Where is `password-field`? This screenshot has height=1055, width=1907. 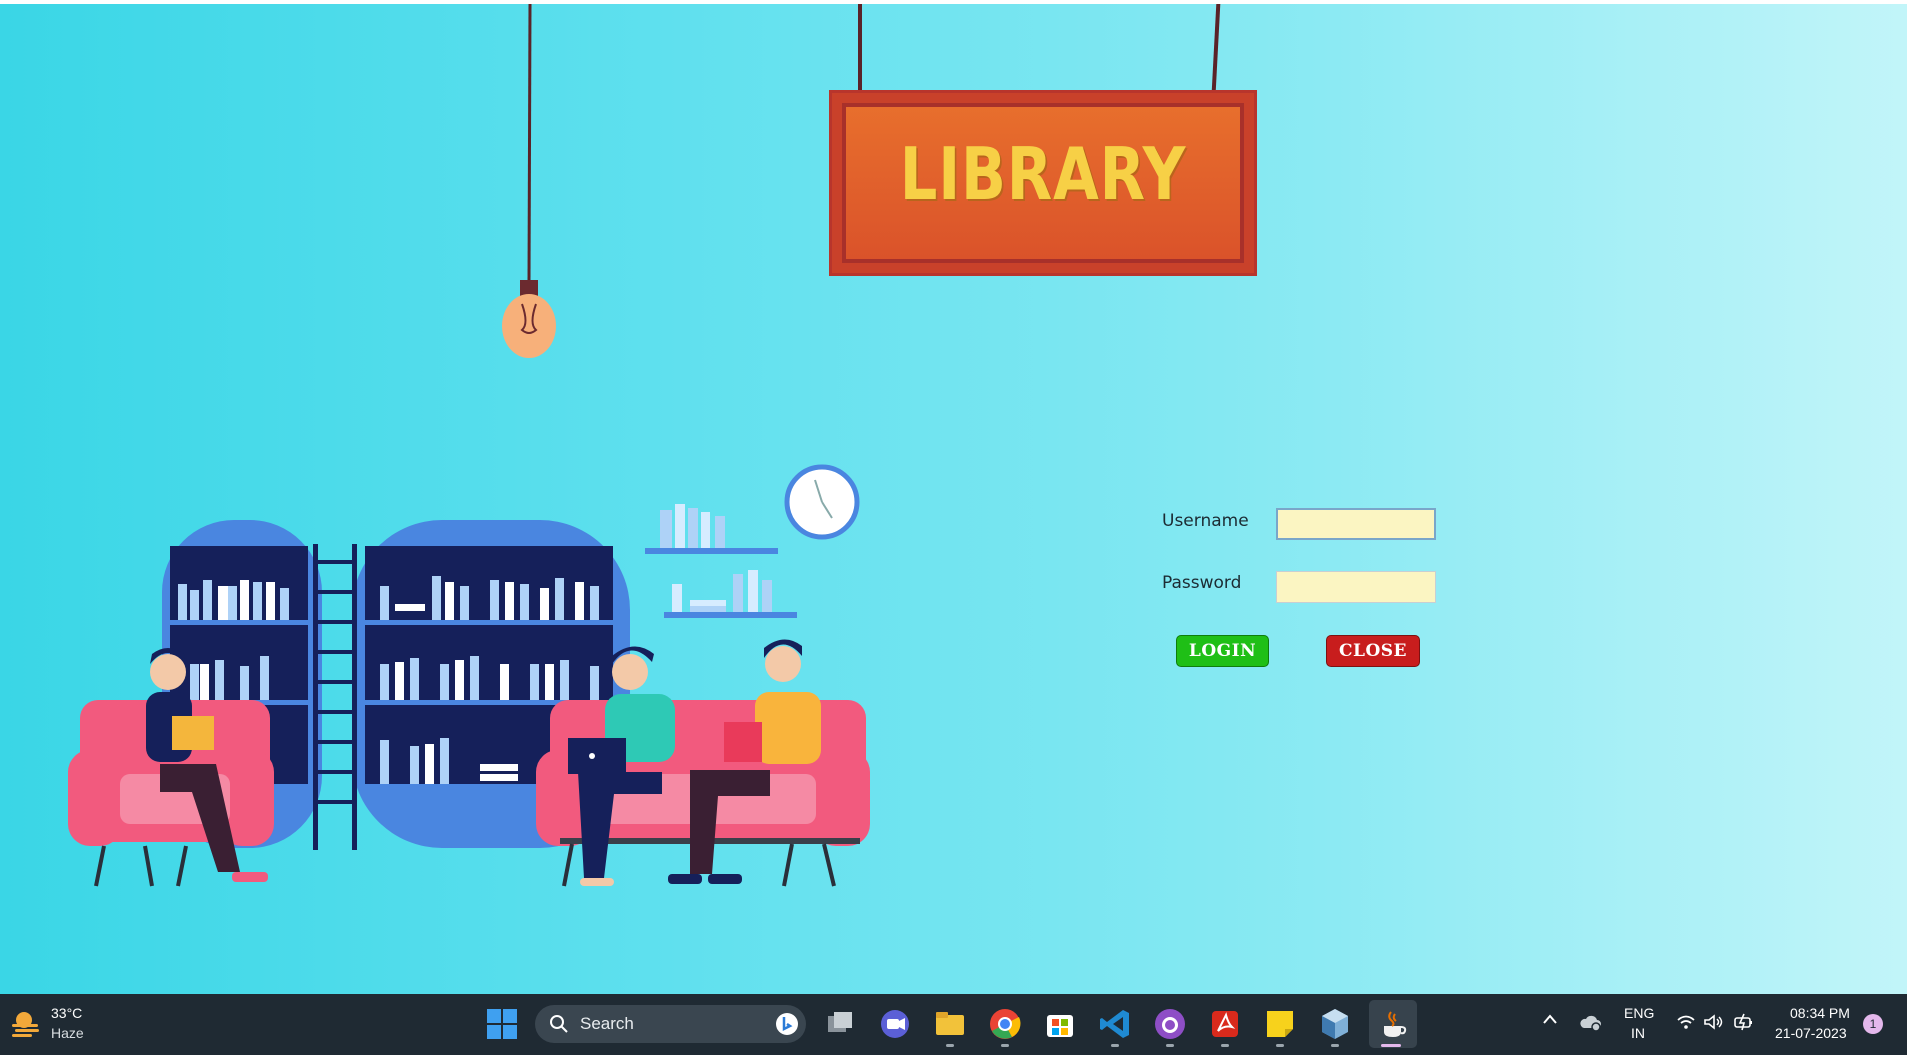
password-field is located at coordinates (1356, 587).